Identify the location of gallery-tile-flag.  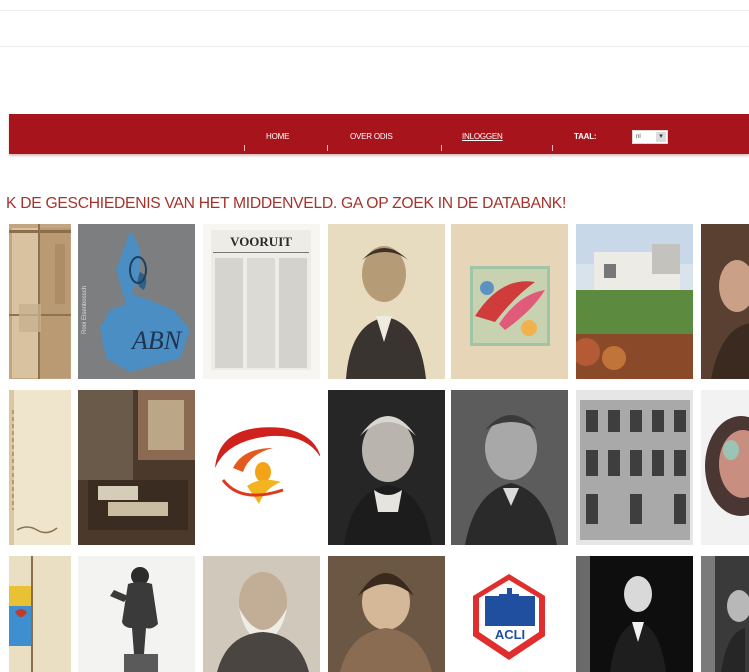
(40, 614).